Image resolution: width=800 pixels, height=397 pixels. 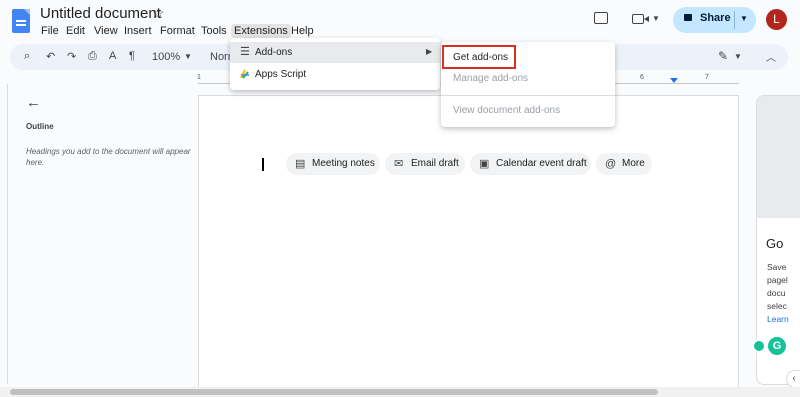 I want to click on chip-label: More, so click(x=633, y=163).